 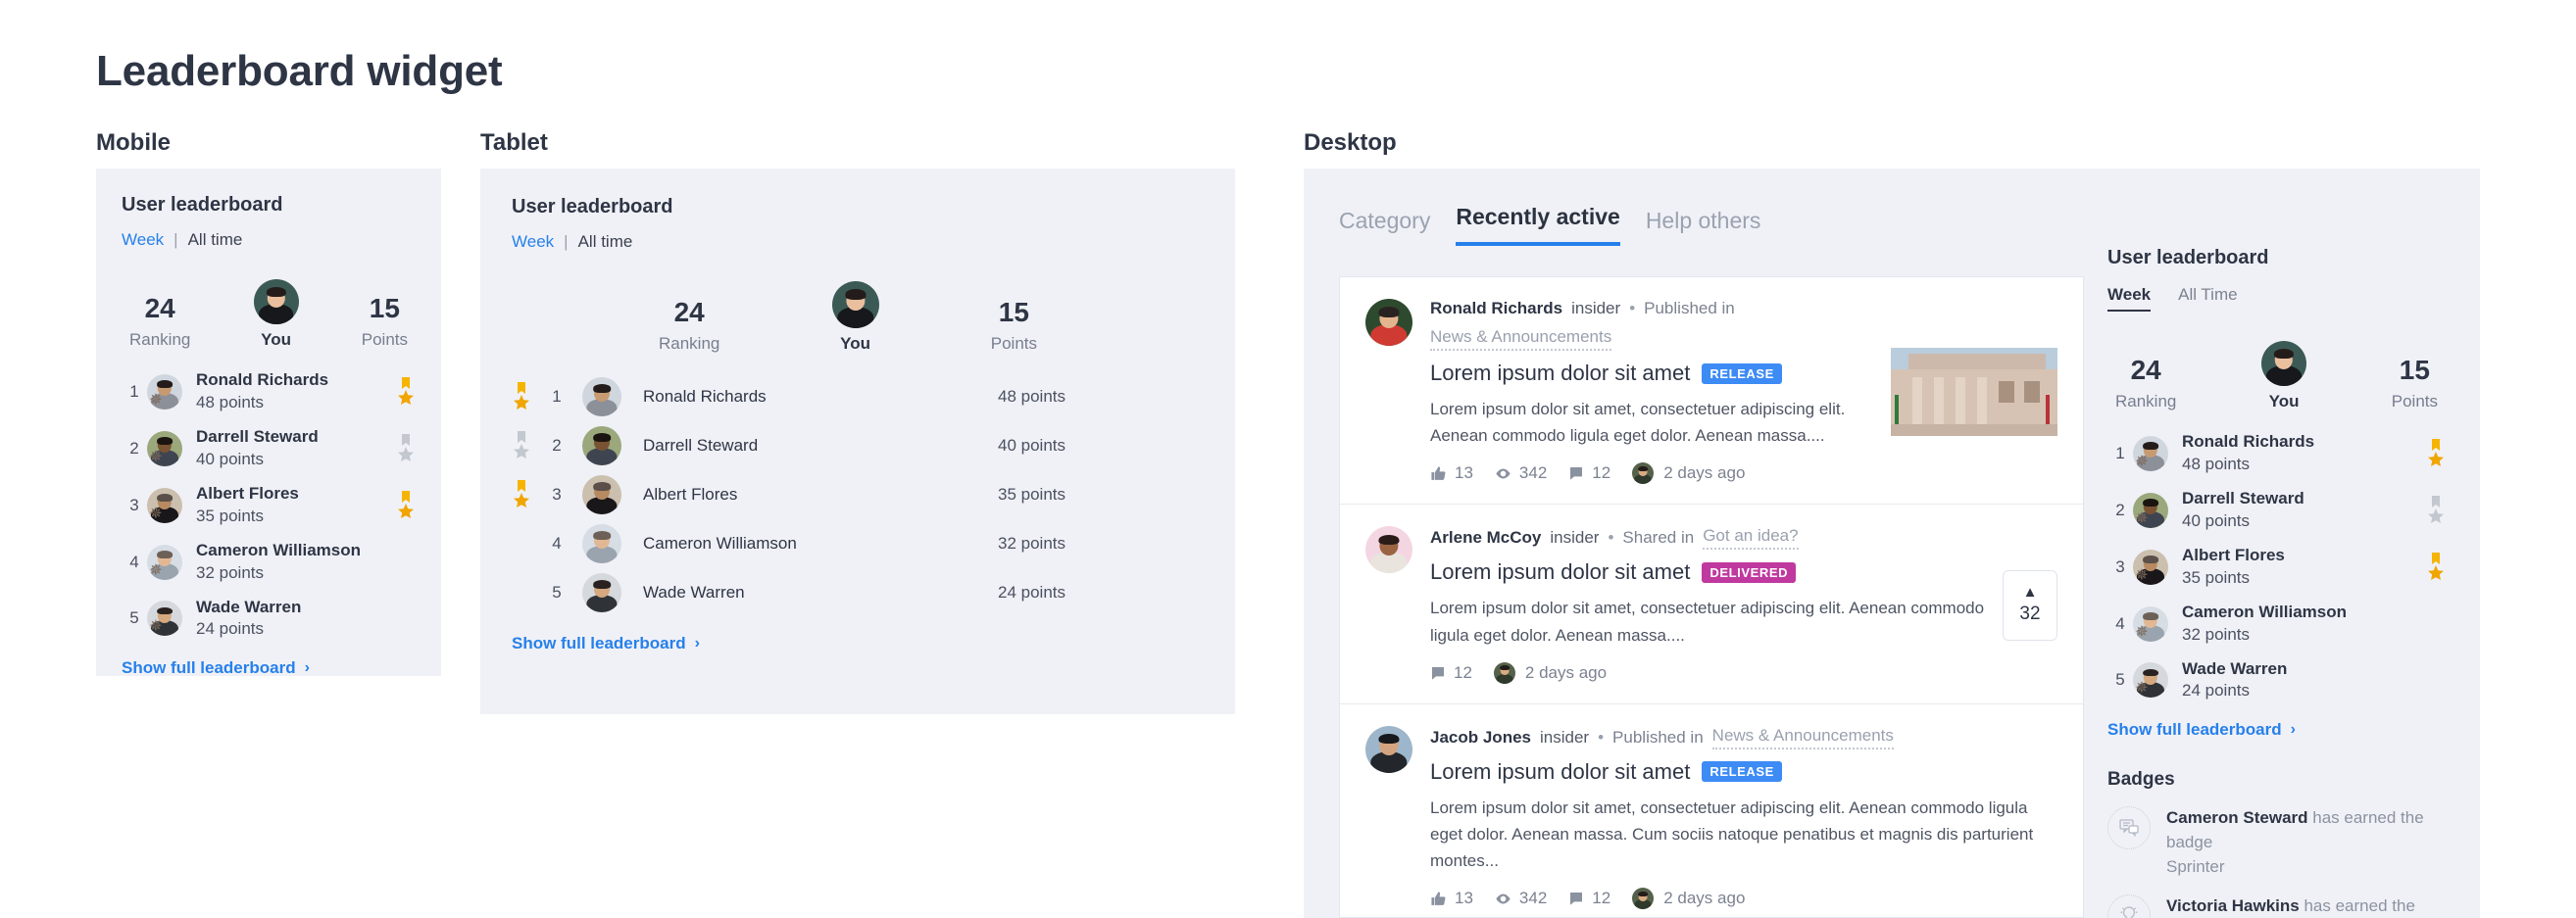 What do you see at coordinates (1384, 227) in the screenshot?
I see `tab-category: Category` at bounding box center [1384, 227].